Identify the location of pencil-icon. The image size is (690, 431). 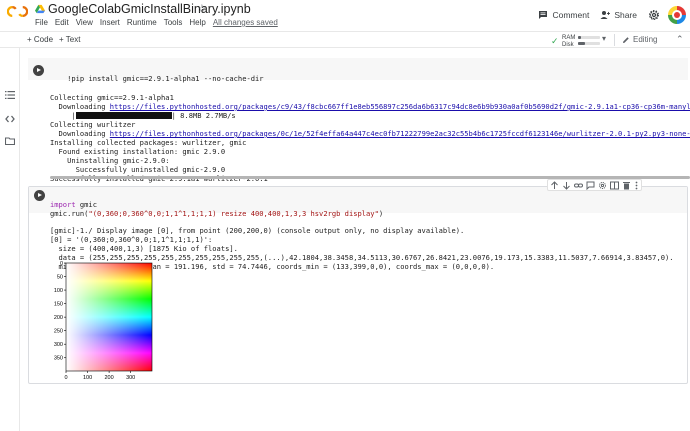
(626, 39).